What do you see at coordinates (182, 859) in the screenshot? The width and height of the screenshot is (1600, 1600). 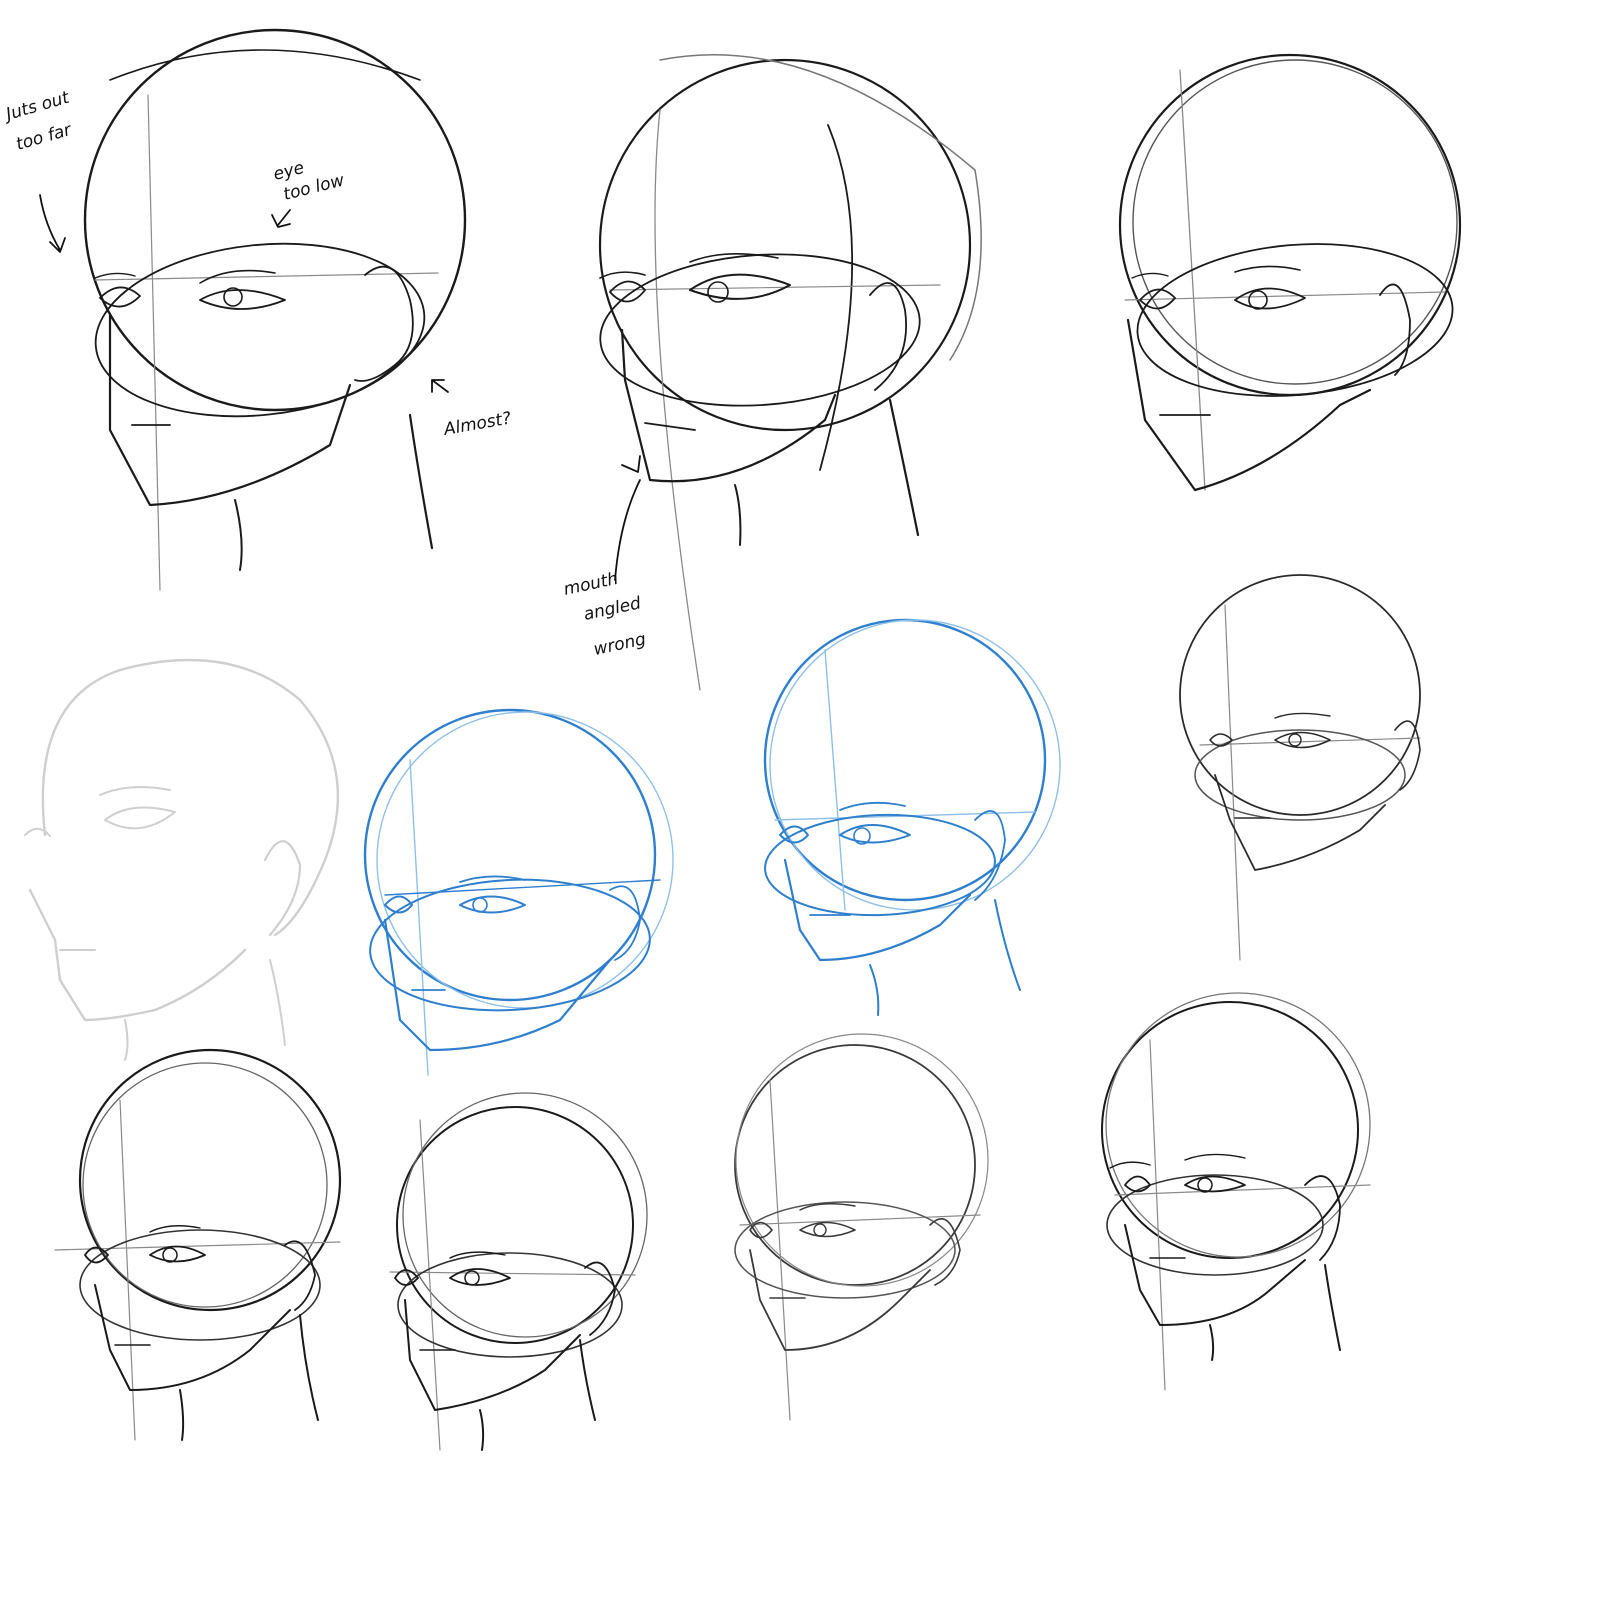 I see `reference-head-sketch` at bounding box center [182, 859].